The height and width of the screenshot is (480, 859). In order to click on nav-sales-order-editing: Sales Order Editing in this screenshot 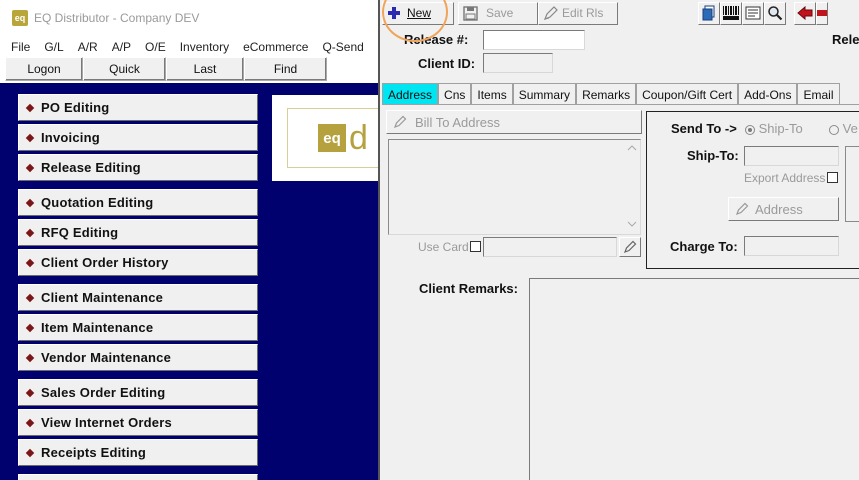, I will do `click(138, 392)`.